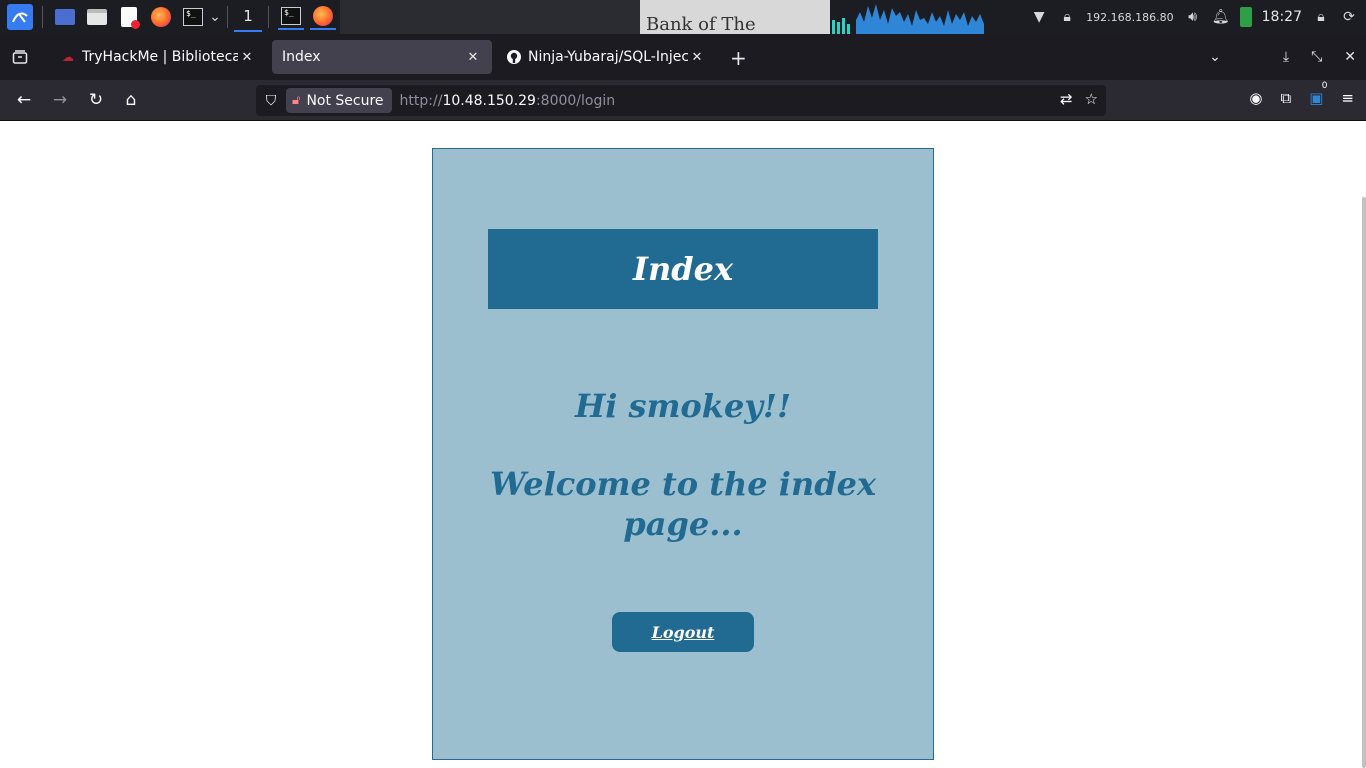 This screenshot has height=768, width=1366. I want to click on restore-icon: ⤡, so click(1316, 57).